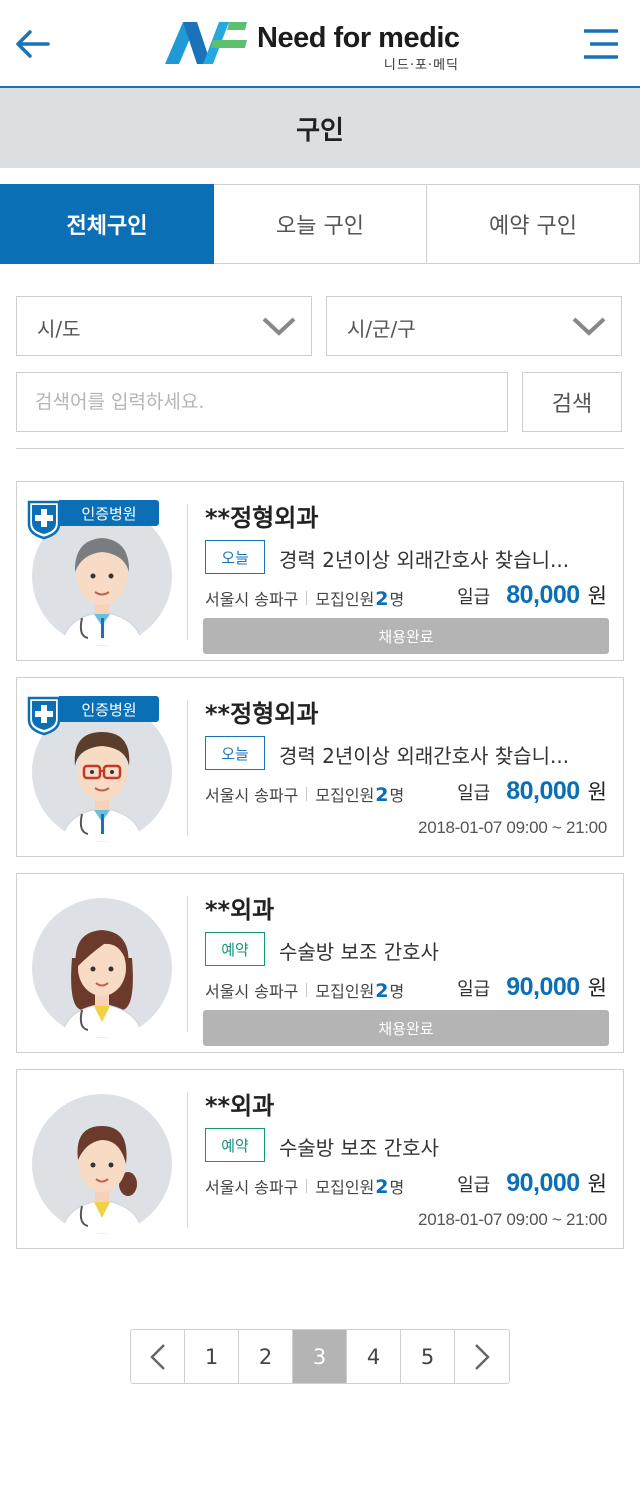 The height and width of the screenshot is (1504, 640). I want to click on chevron-right-icon, so click(482, 1356).